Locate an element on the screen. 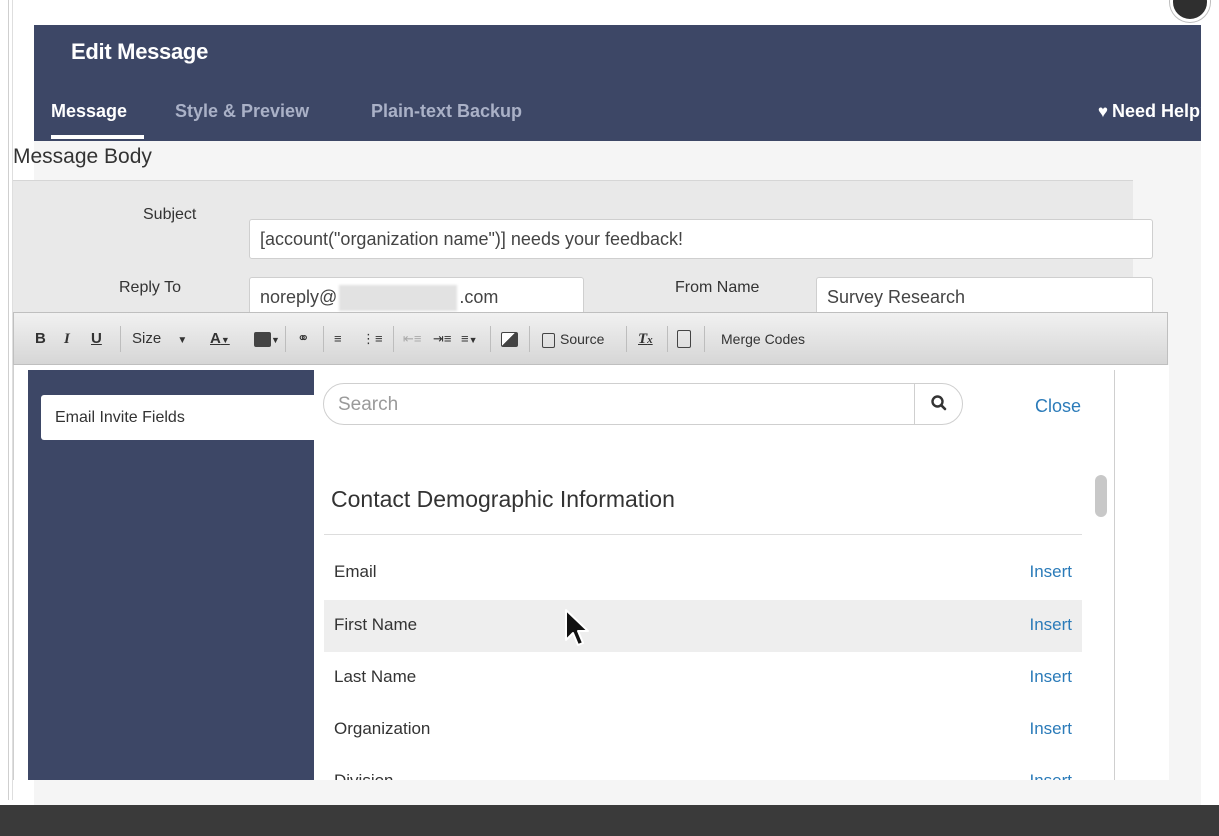 The image size is (1219, 836). reply-to-label: Reply To is located at coordinates (150, 287).